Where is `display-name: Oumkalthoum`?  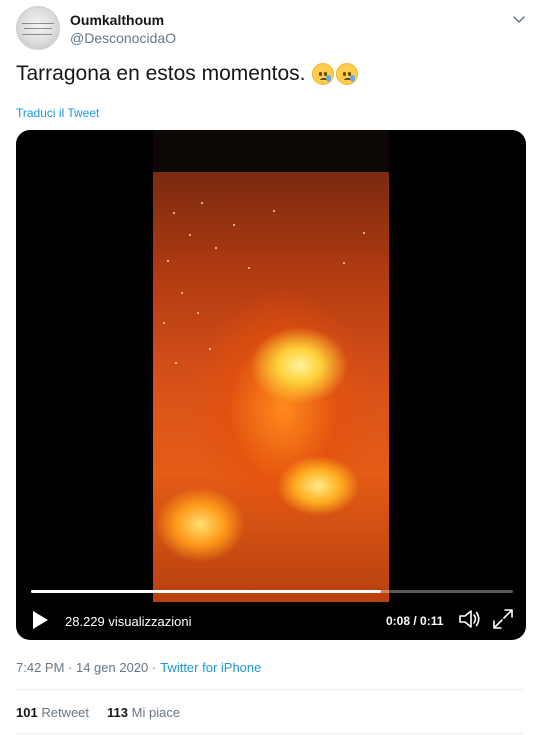 display-name: Oumkalthoum is located at coordinates (117, 20).